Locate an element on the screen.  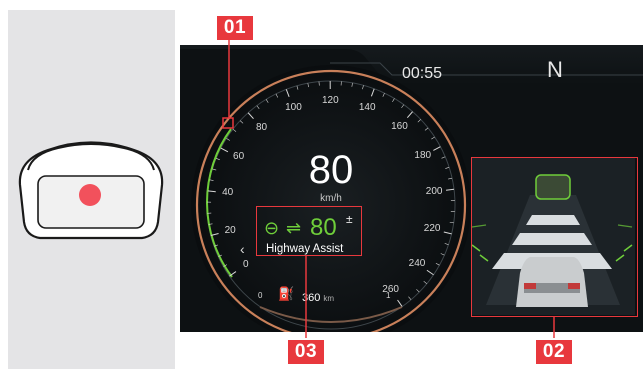
callout-badge-02: 02 is located at coordinates (554, 352).